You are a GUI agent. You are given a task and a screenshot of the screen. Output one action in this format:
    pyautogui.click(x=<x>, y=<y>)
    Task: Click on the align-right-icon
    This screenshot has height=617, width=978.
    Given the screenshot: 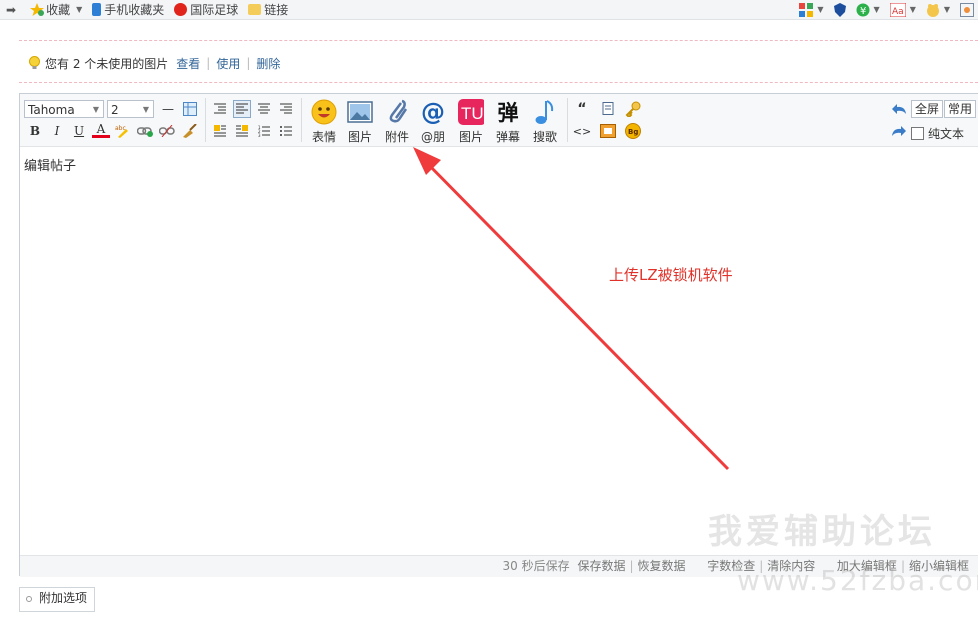 What is the action you would take?
    pyautogui.click(x=286, y=109)
    